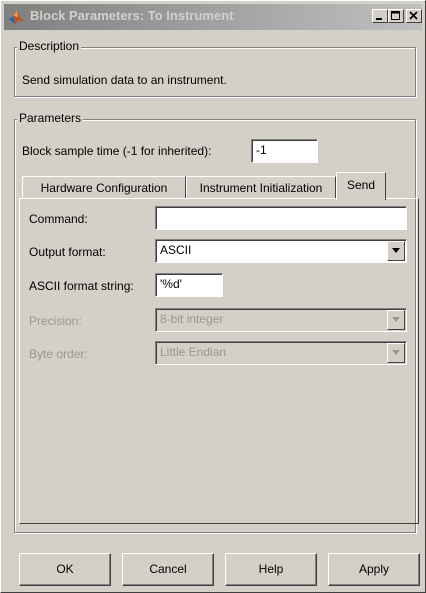  What do you see at coordinates (281, 353) in the screenshot?
I see `byte-order-select: Little Endian` at bounding box center [281, 353].